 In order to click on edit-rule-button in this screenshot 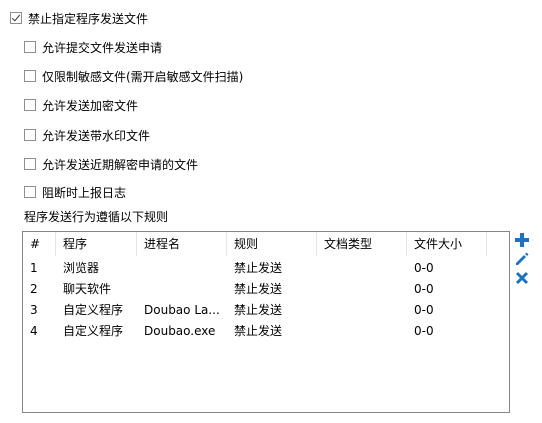, I will do `click(522, 259)`.